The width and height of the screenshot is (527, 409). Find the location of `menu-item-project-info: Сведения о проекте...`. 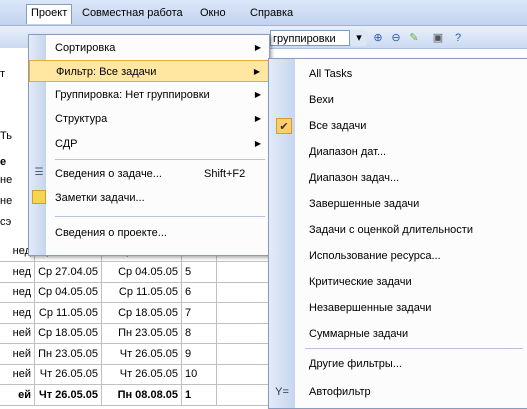

menu-item-project-info: Сведения о проекте... is located at coordinates (149, 233).